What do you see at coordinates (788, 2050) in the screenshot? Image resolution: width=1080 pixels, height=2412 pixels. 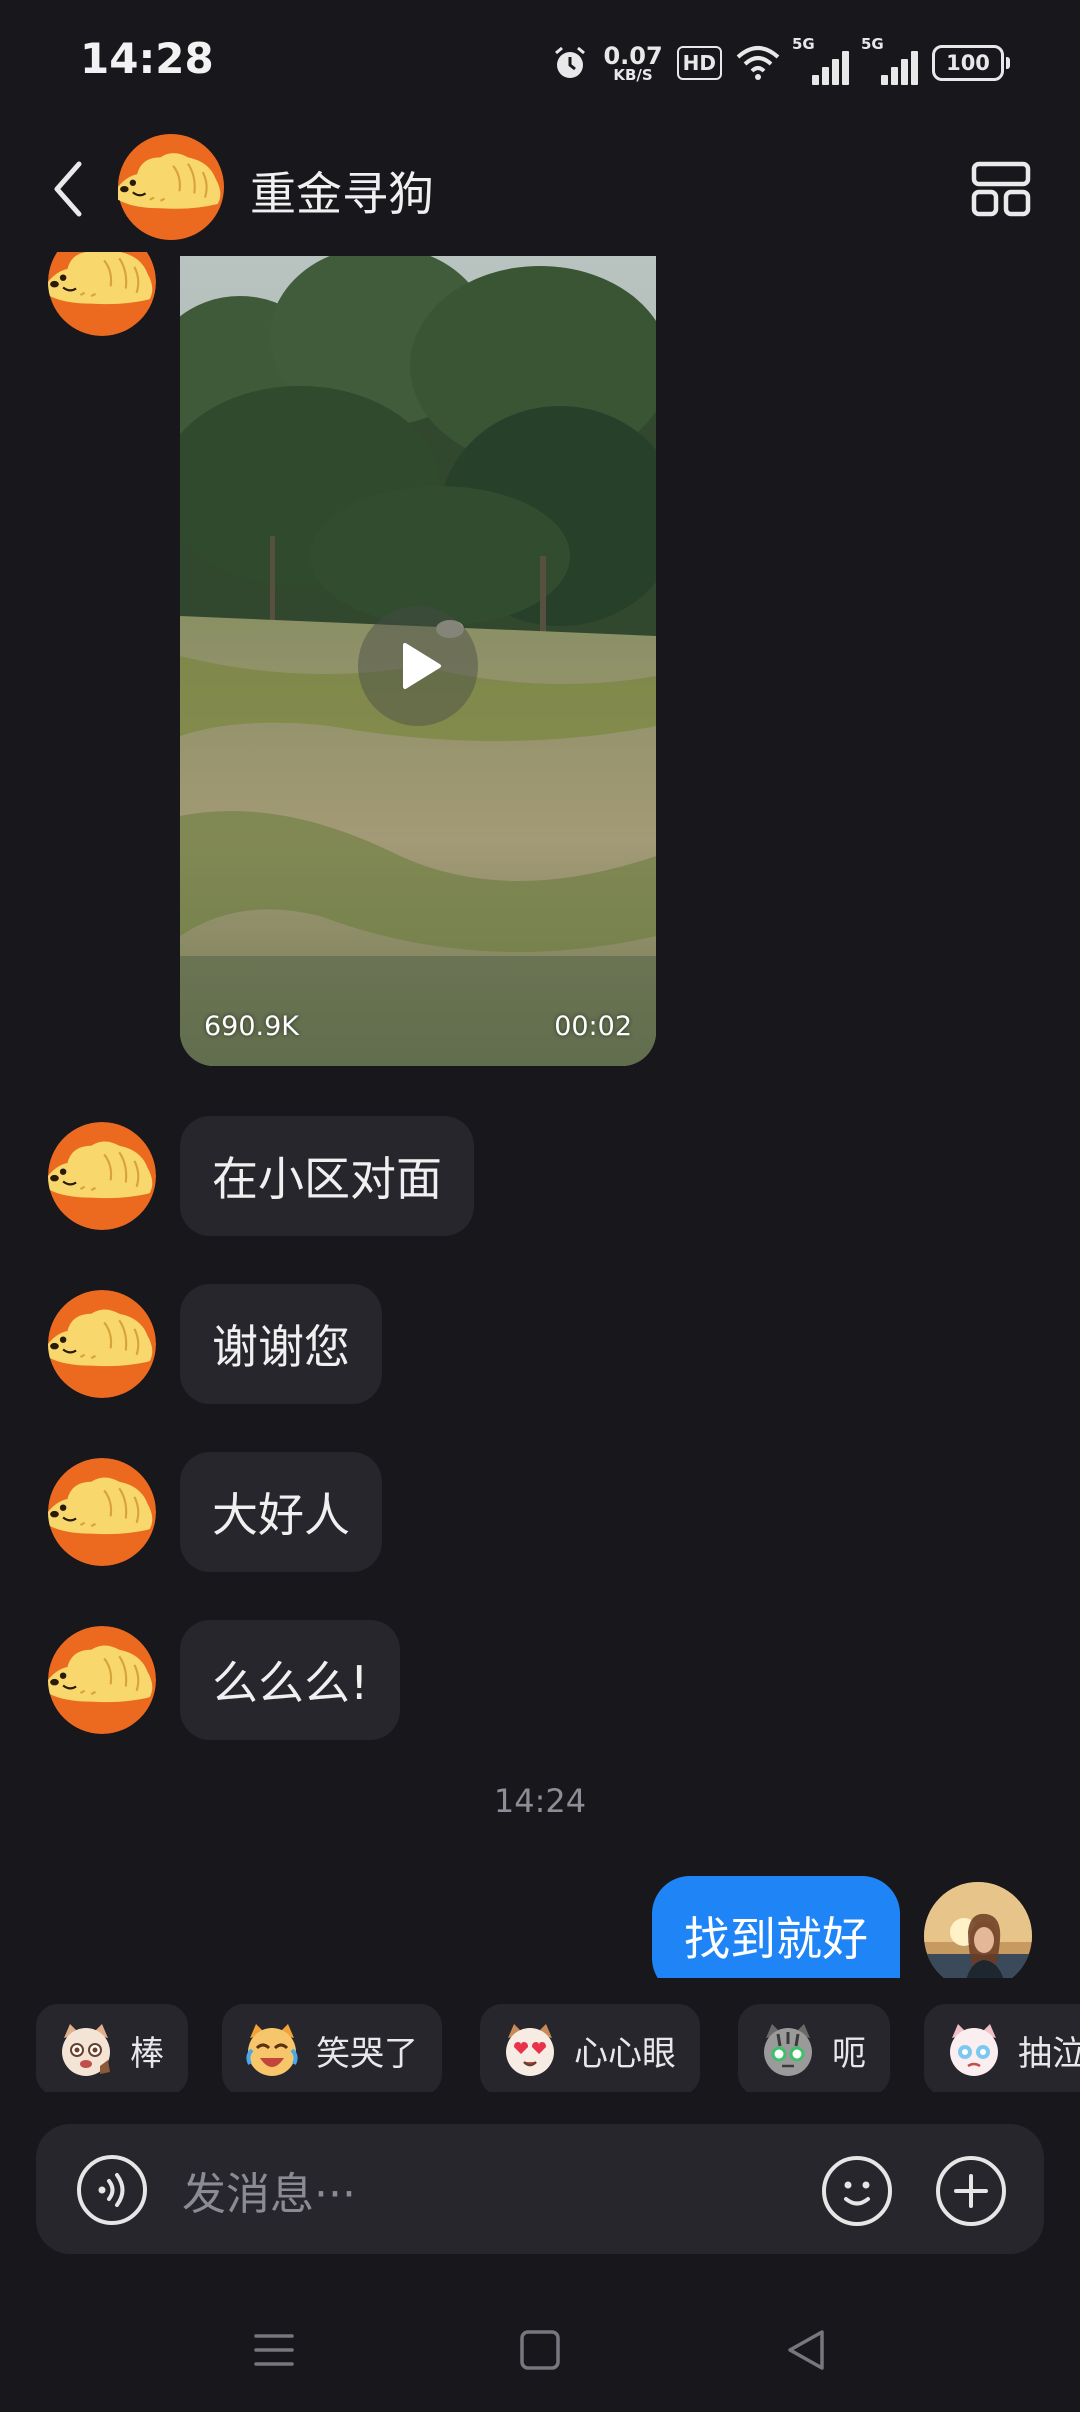 I see `cat-awkward-sticker` at bounding box center [788, 2050].